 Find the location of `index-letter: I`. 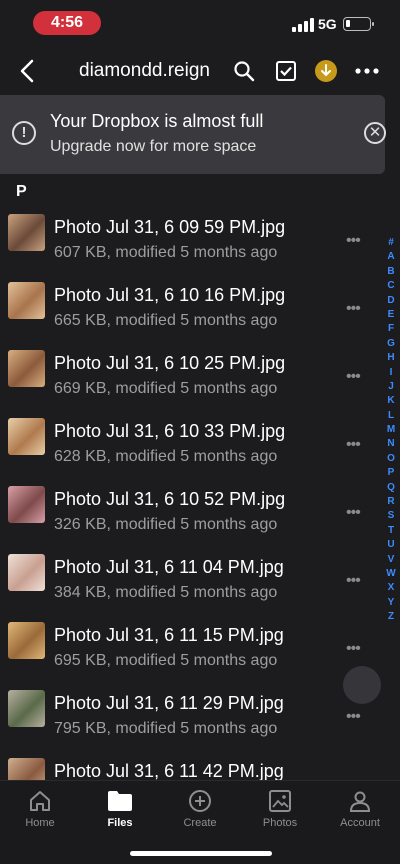

index-letter: I is located at coordinates (391, 373).